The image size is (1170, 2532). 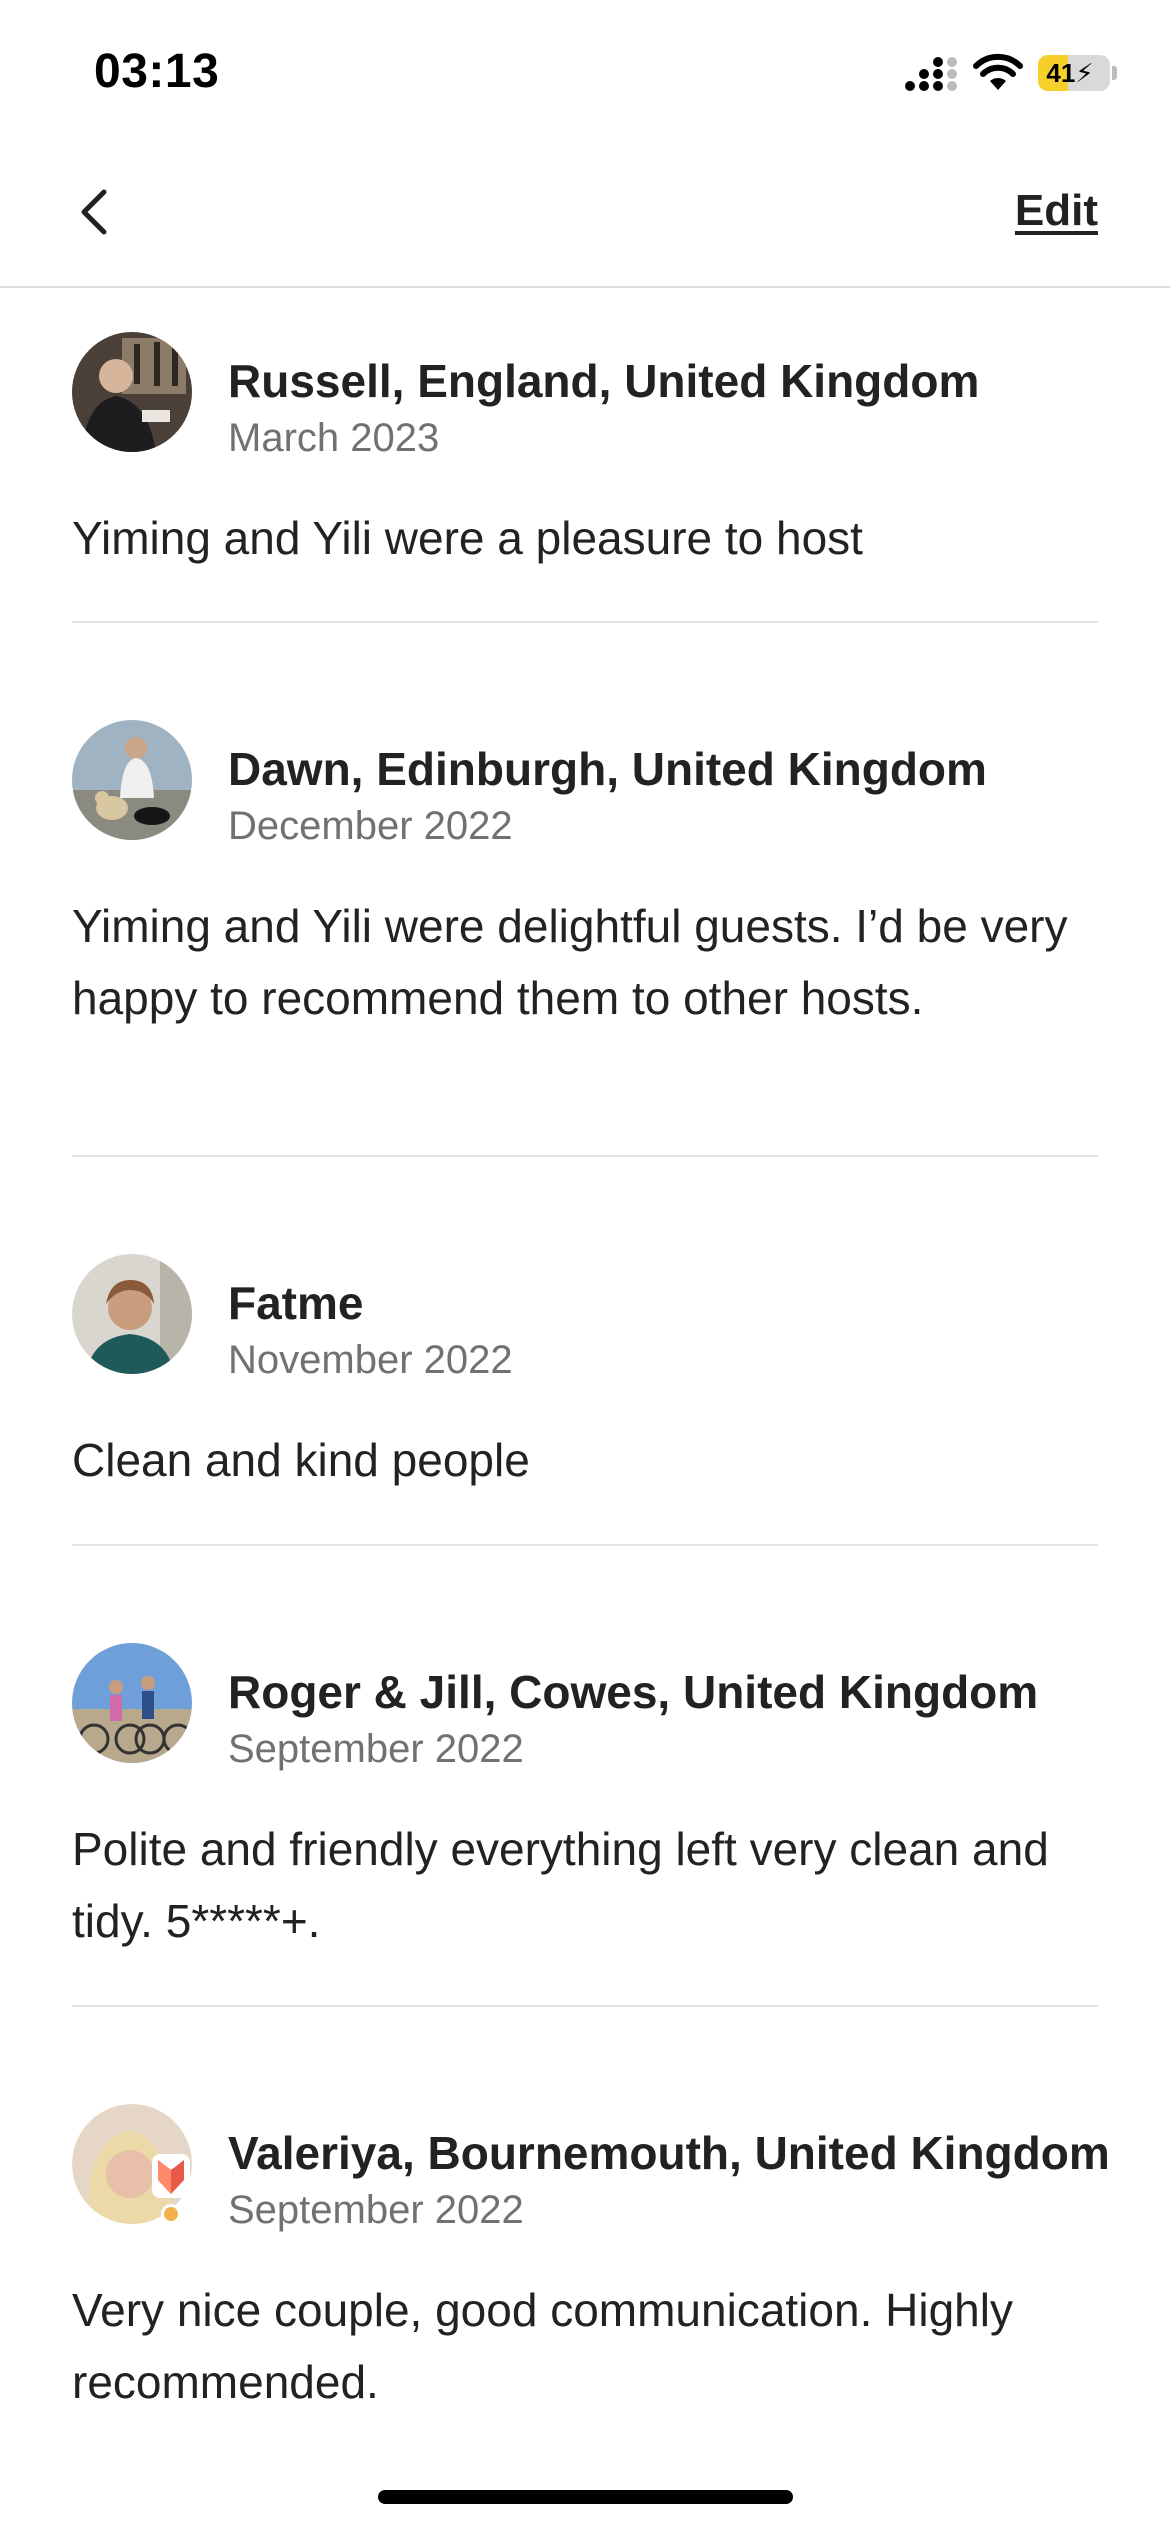 What do you see at coordinates (931, 74) in the screenshot?
I see `signal-icon` at bounding box center [931, 74].